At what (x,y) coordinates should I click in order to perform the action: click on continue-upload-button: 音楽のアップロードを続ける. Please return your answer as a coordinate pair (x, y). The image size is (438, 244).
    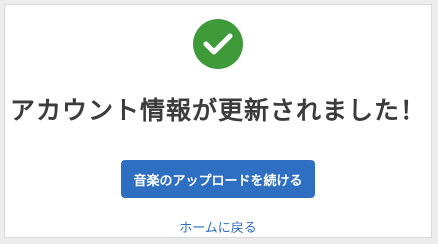
    Looking at the image, I should click on (218, 179).